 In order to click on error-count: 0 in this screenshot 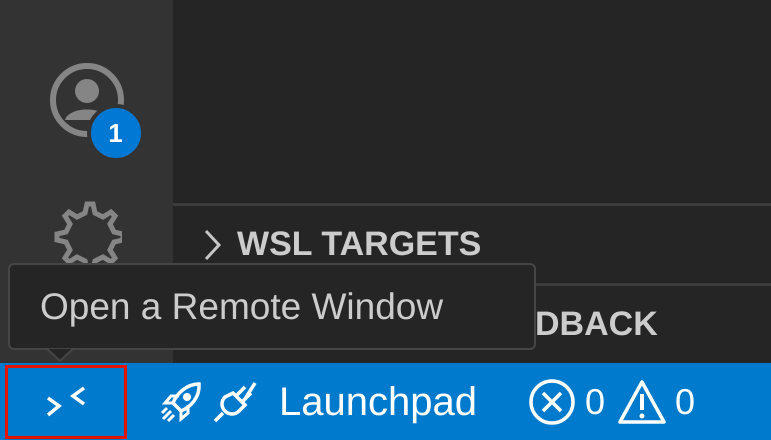, I will do `click(594, 401)`.